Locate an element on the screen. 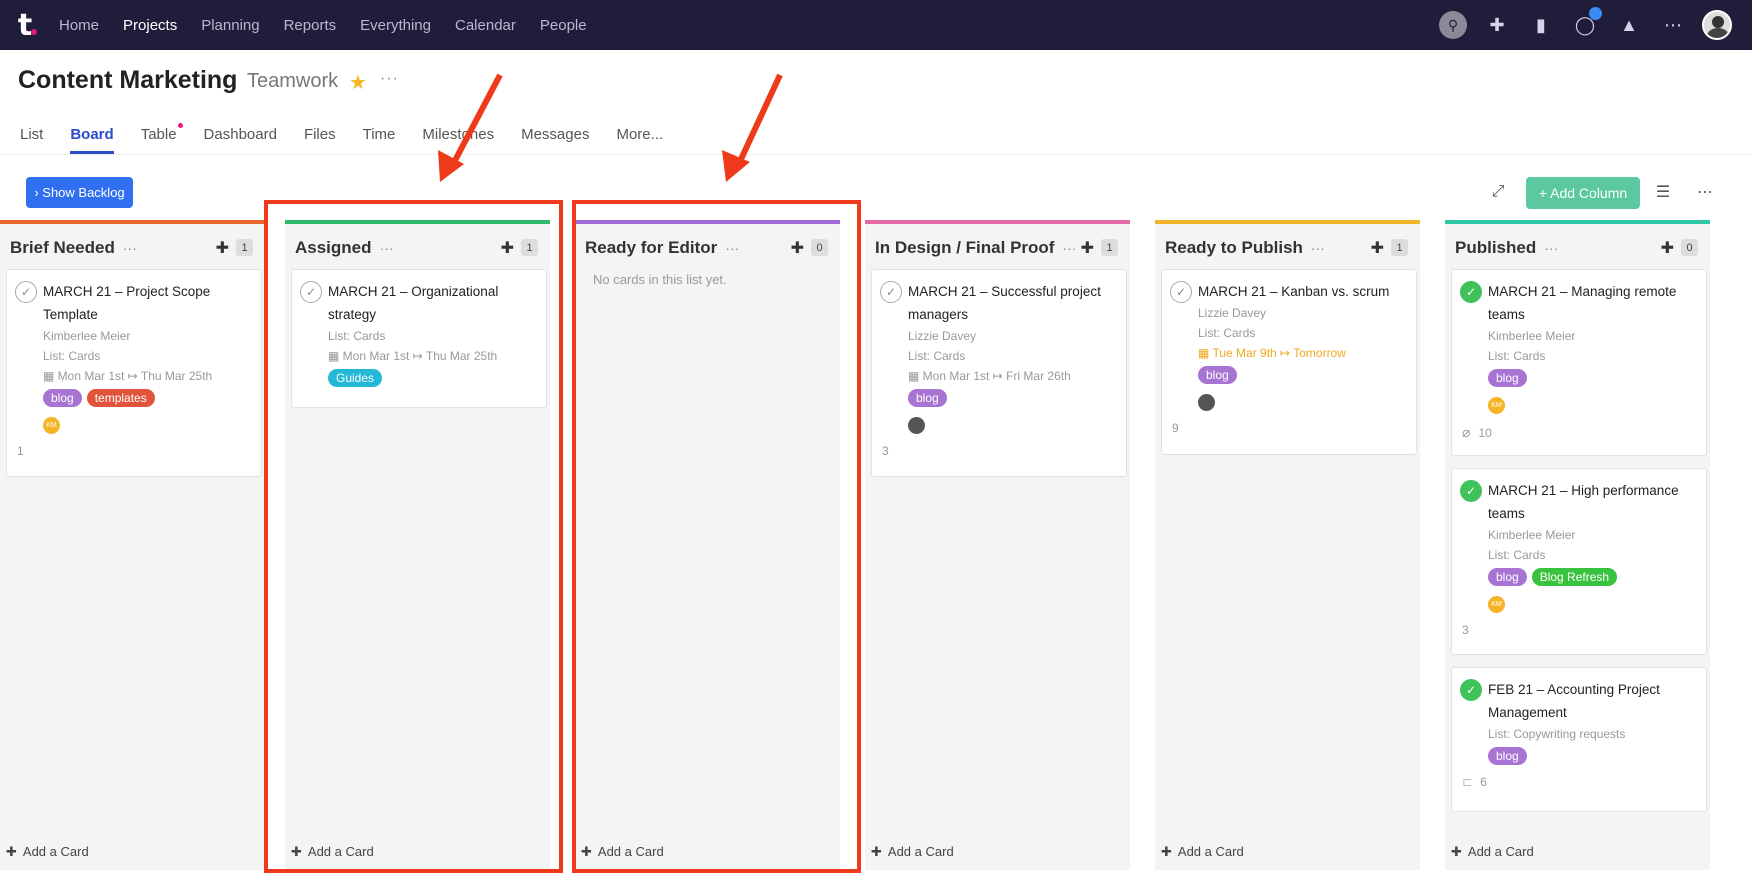  company-name: Teamwork is located at coordinates (292, 81).